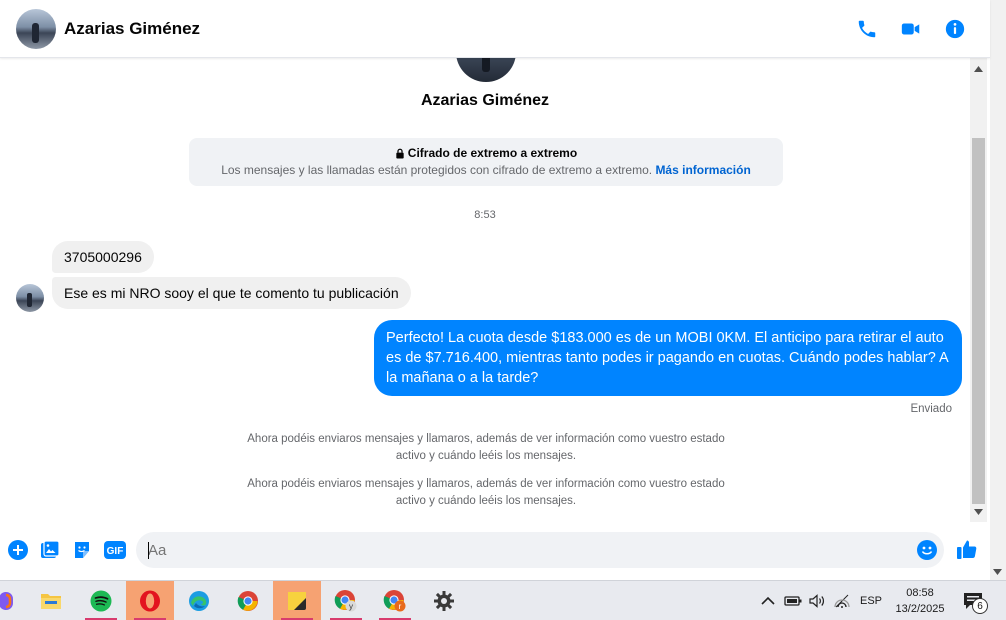  What do you see at coordinates (920, 609) in the screenshot?
I see `clock-date: 13/2/2025` at bounding box center [920, 609].